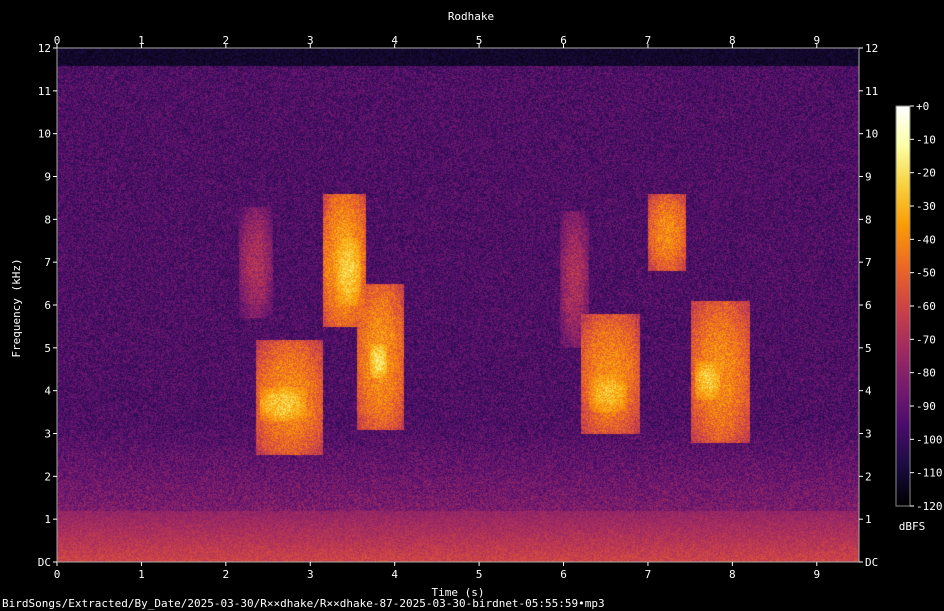 The image size is (944, 611). Describe the element at coordinates (141, 574) in the screenshot. I see `x-tick-label: 1` at that location.